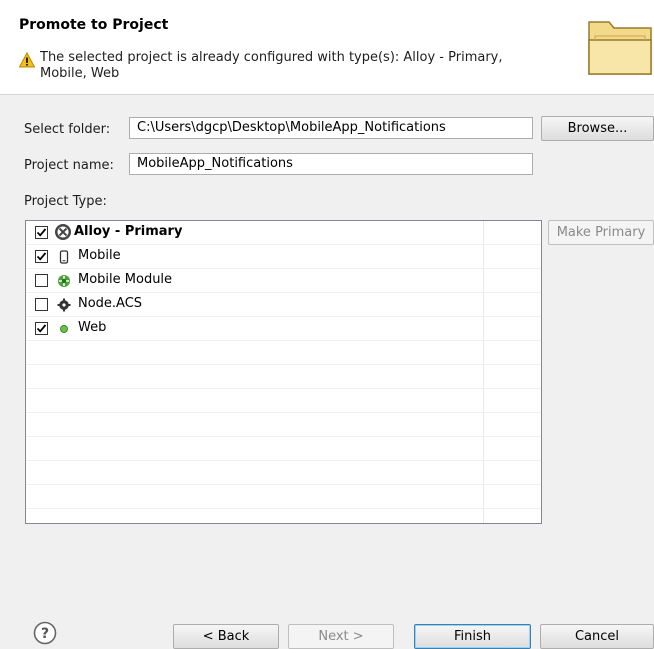  What do you see at coordinates (41, 328) in the screenshot?
I see `checkbox-web` at bounding box center [41, 328].